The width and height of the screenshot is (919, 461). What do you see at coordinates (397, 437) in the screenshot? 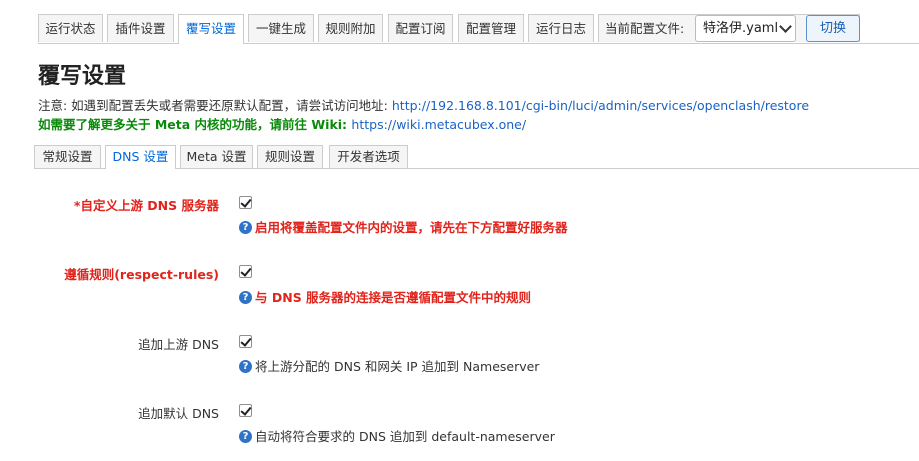
I see `append-default-dns-help: ? 自动将符合要求的 DNS 追加到 default-nameserver` at bounding box center [397, 437].